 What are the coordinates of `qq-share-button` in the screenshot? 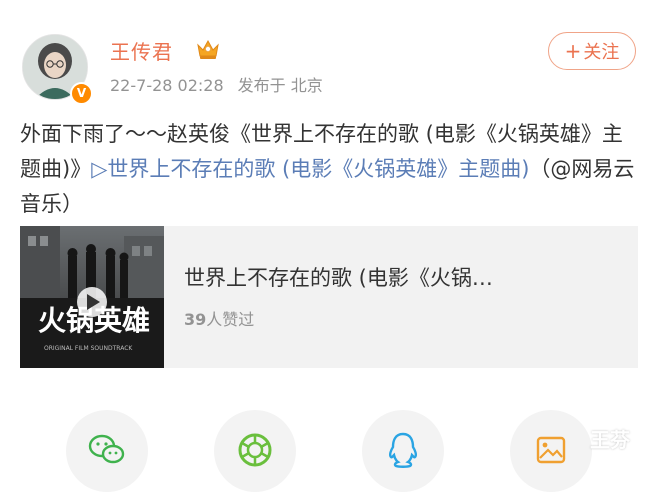 It's located at (403, 451).